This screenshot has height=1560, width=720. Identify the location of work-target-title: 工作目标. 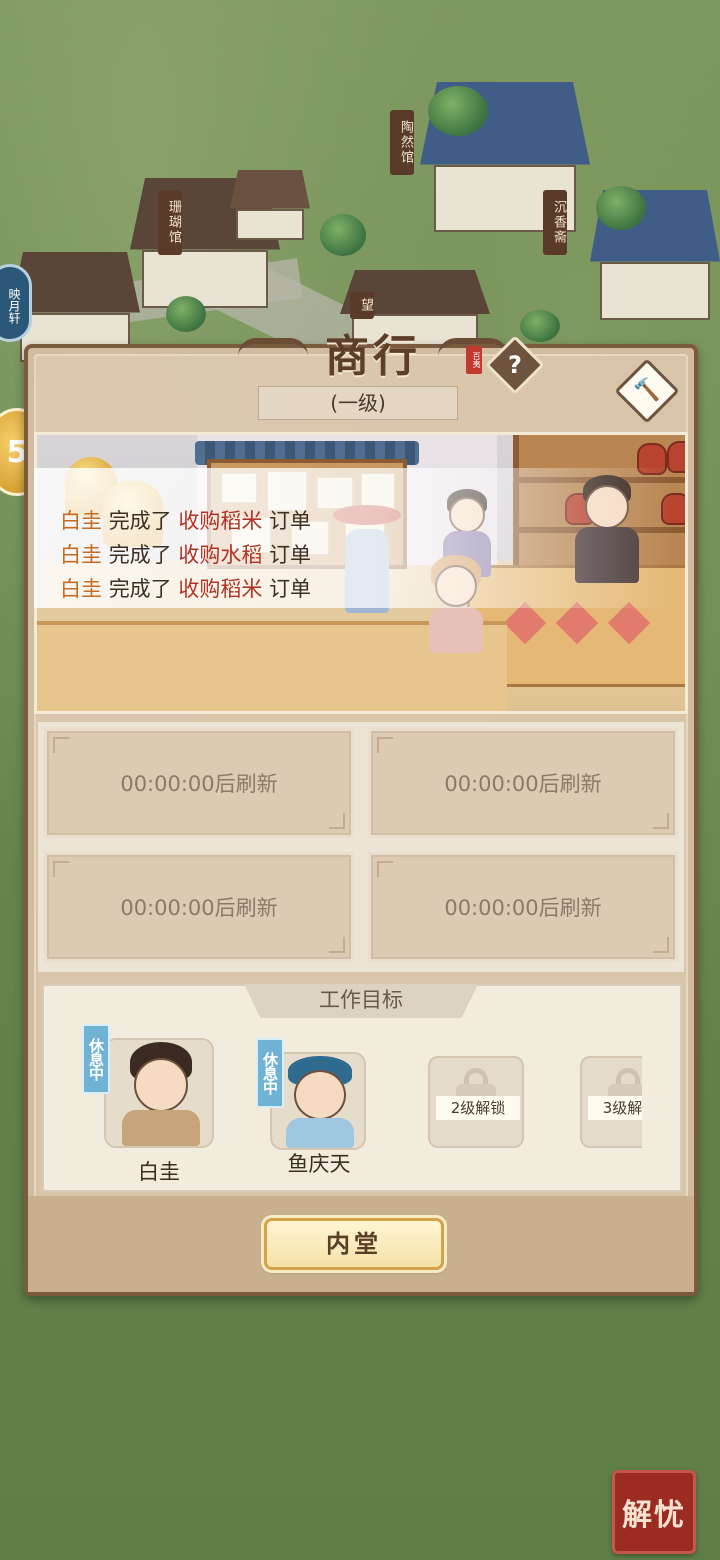
(361, 1001).